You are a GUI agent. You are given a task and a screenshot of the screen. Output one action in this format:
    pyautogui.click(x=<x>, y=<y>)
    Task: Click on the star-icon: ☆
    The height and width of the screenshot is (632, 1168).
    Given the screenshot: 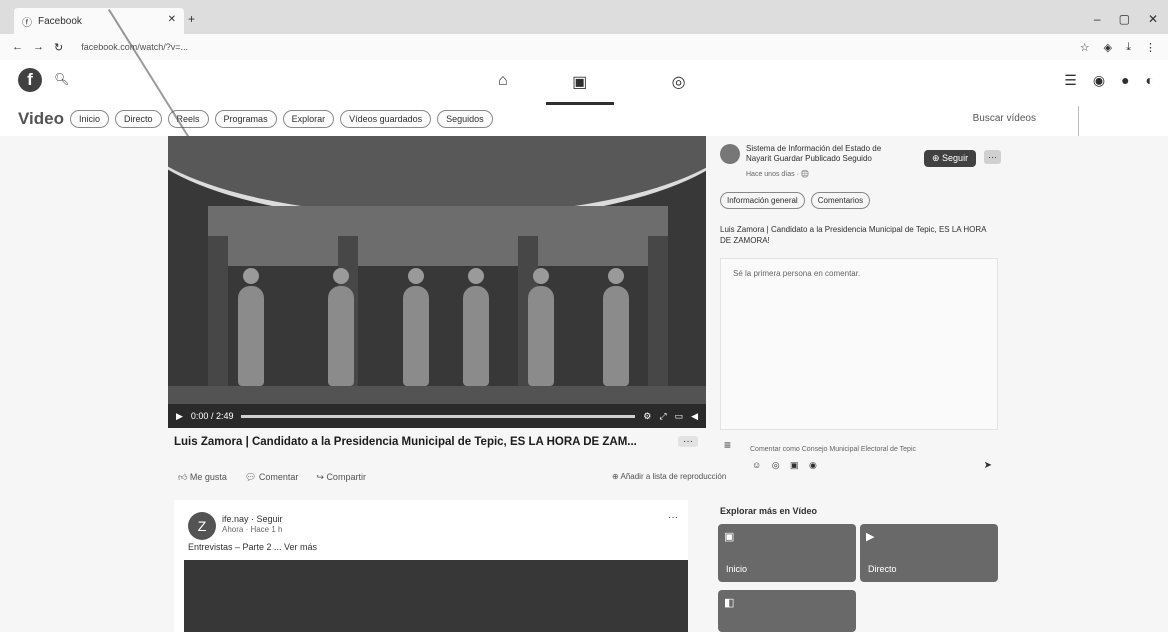 What is the action you would take?
    pyautogui.click(x=1085, y=47)
    